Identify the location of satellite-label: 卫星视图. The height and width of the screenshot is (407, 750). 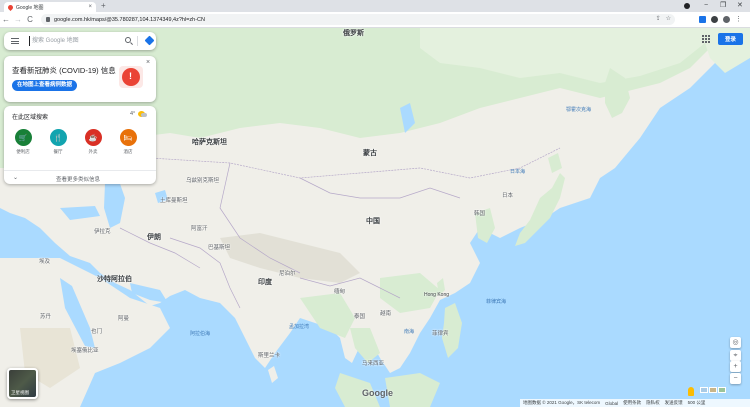
(20, 392).